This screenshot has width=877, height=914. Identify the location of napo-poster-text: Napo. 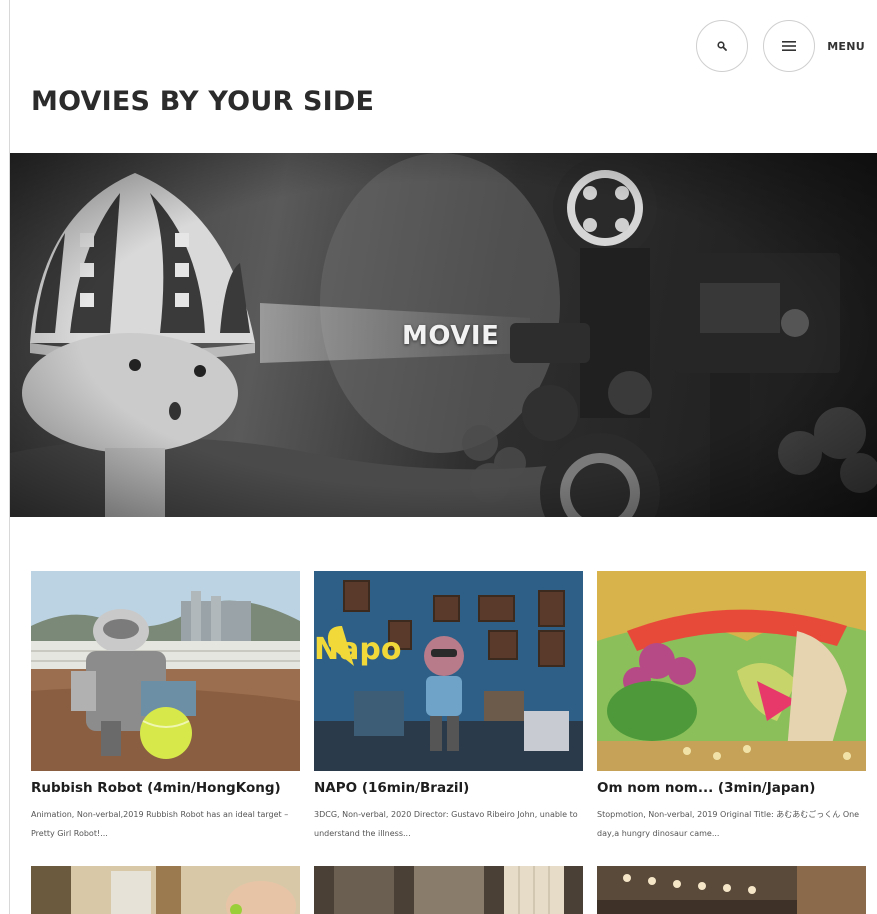
(357, 649).